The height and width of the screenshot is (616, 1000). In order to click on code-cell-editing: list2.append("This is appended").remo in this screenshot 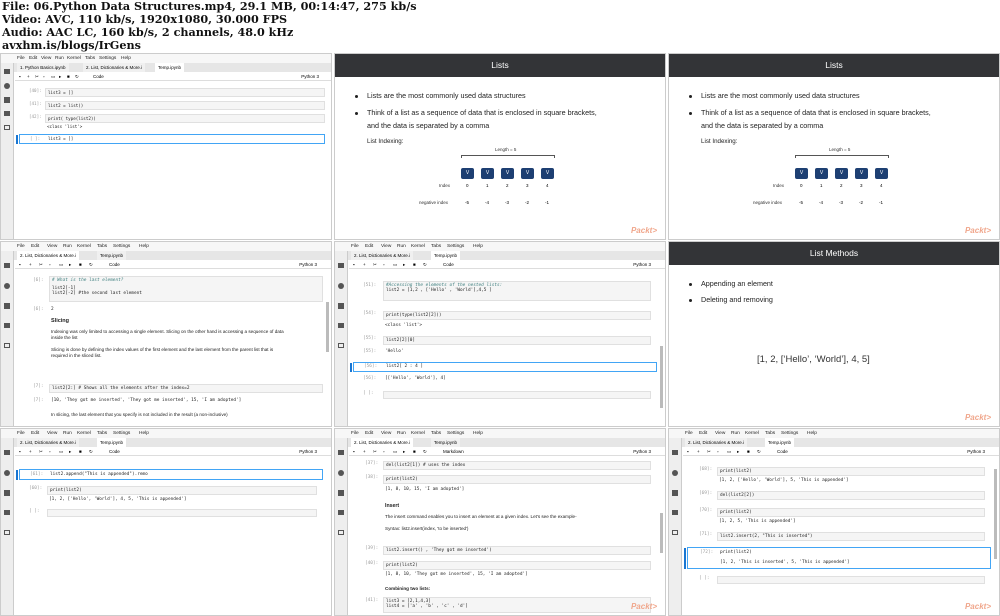, I will do `click(99, 474)`.